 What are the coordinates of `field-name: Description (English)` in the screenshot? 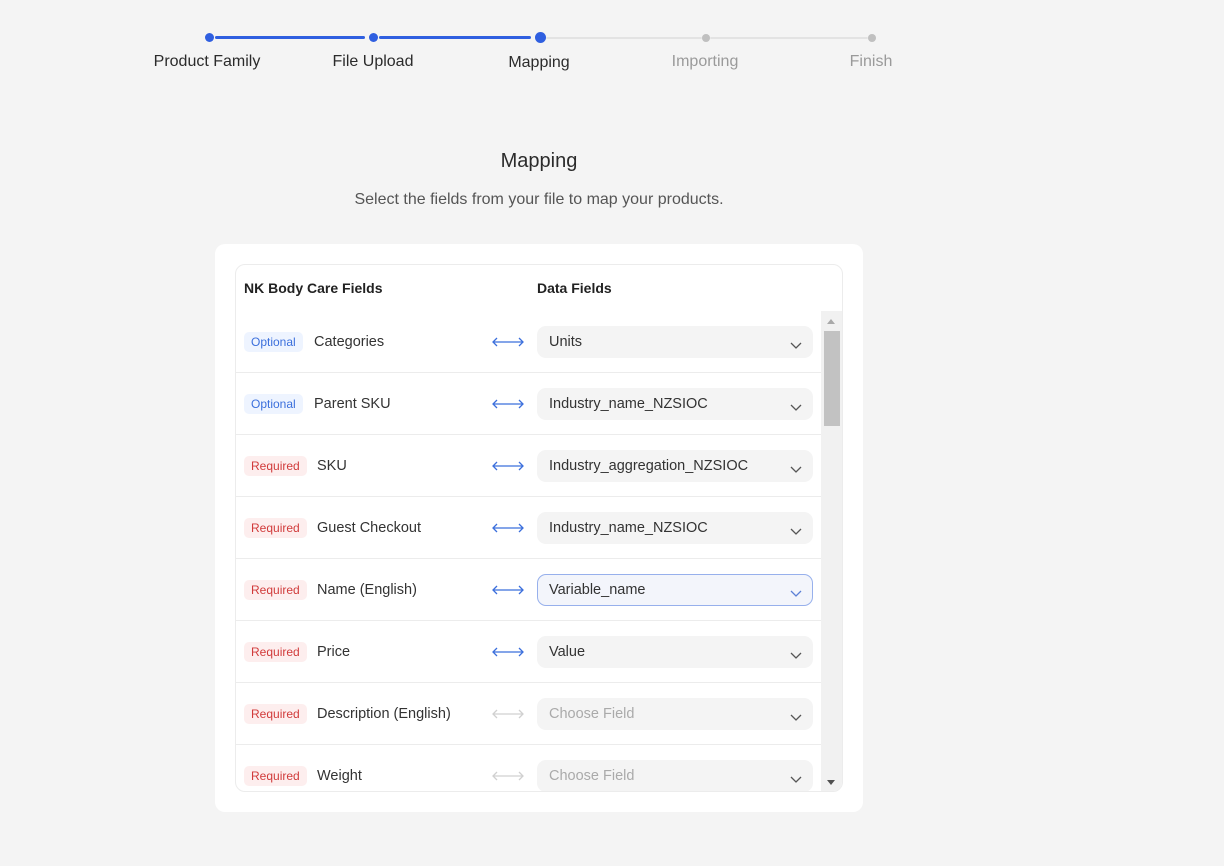 It's located at (384, 714).